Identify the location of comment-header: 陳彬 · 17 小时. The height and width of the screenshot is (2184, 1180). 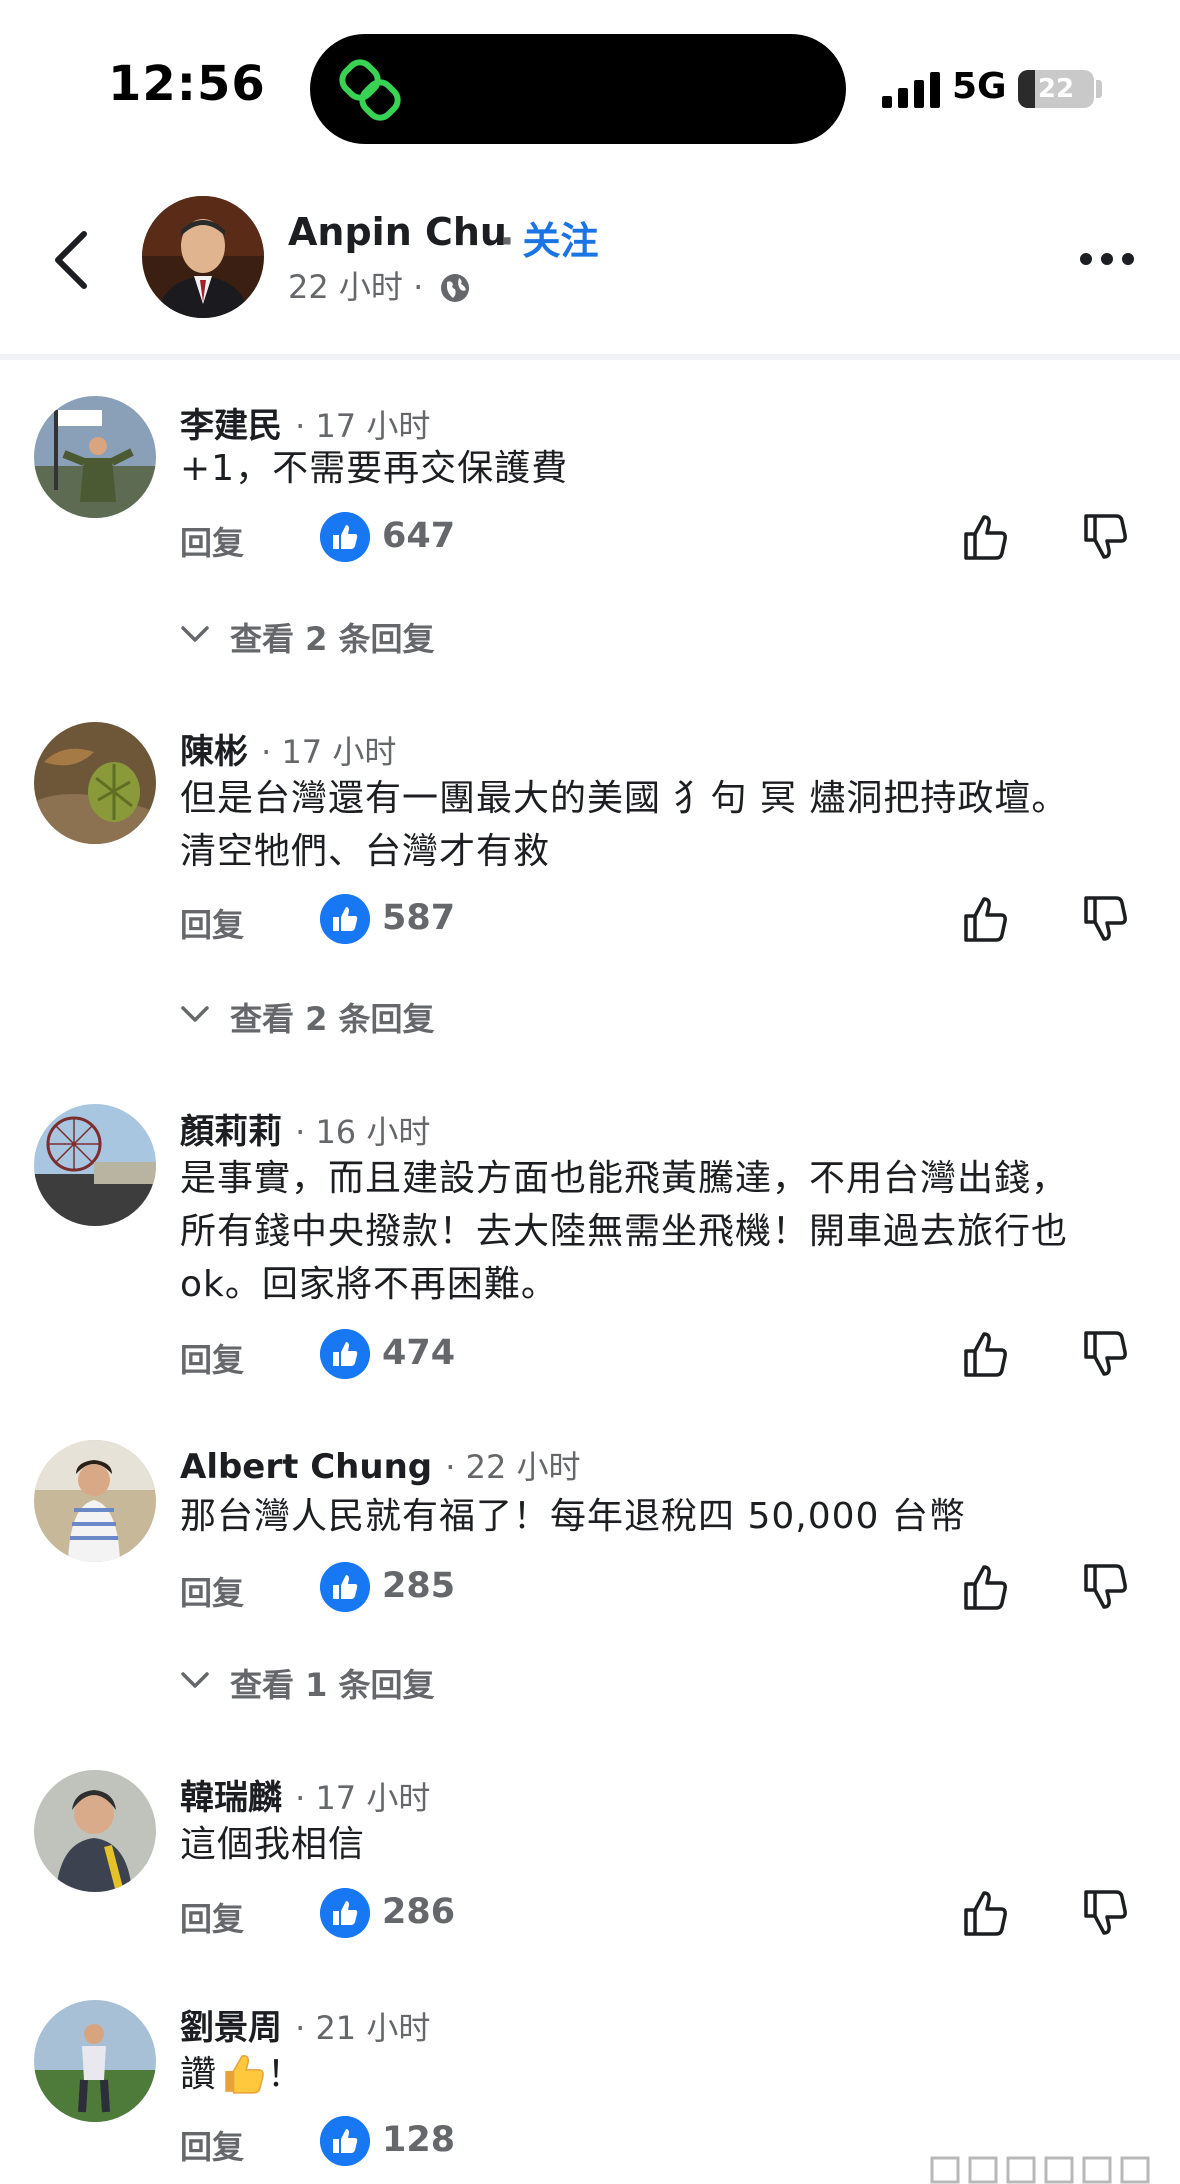
(288, 748).